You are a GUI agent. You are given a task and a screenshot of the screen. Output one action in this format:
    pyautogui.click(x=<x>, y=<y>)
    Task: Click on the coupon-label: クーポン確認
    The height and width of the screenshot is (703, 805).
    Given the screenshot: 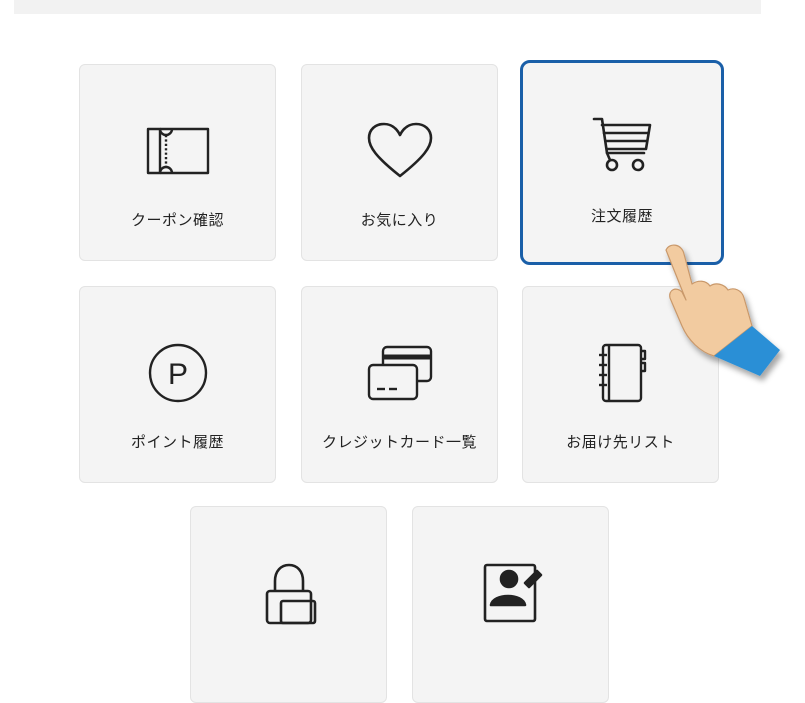 What is the action you would take?
    pyautogui.click(x=177, y=220)
    